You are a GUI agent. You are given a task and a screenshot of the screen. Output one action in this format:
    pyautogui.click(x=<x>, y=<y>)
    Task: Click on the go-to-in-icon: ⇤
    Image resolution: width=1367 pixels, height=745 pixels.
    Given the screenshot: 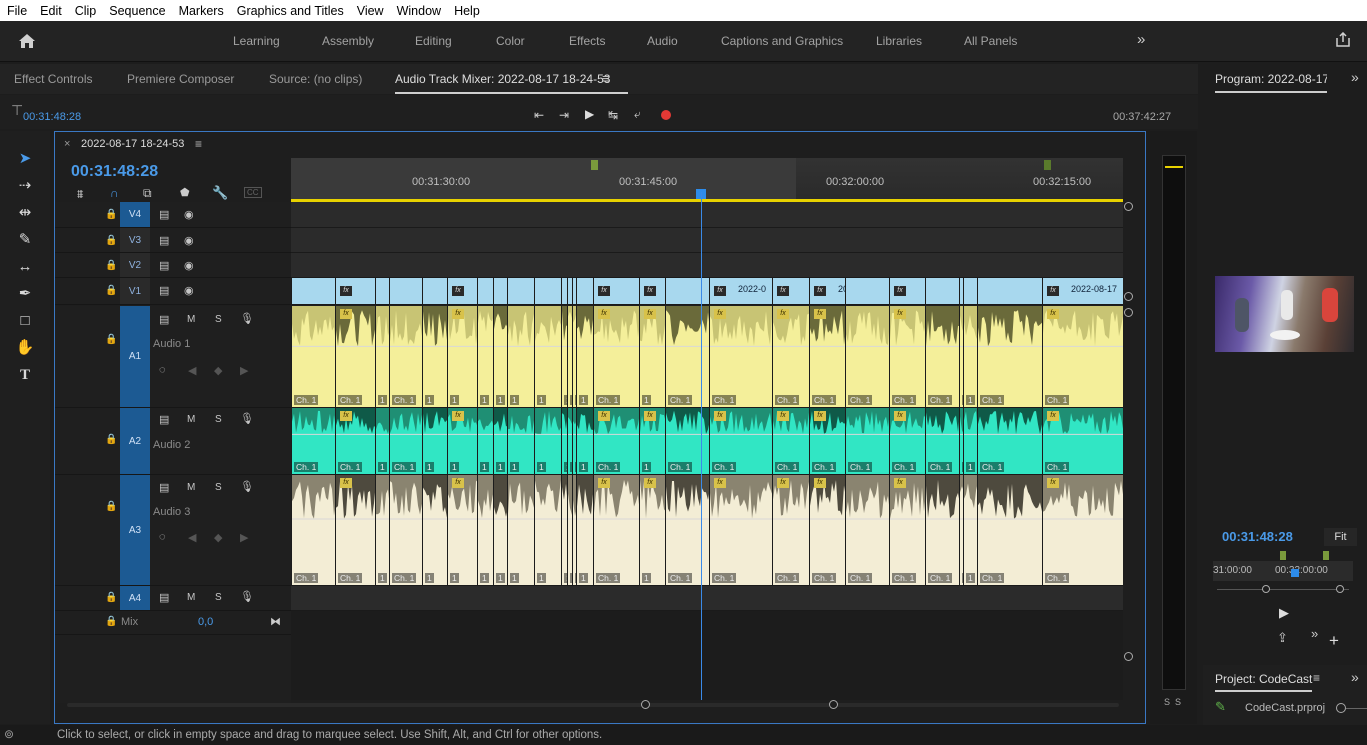 What is the action you would take?
    pyautogui.click(x=539, y=115)
    